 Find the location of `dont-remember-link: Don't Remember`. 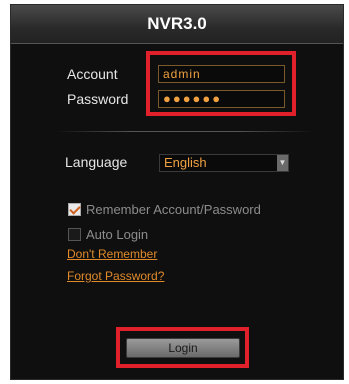

dont-remember-link: Don't Remember is located at coordinates (112, 254).